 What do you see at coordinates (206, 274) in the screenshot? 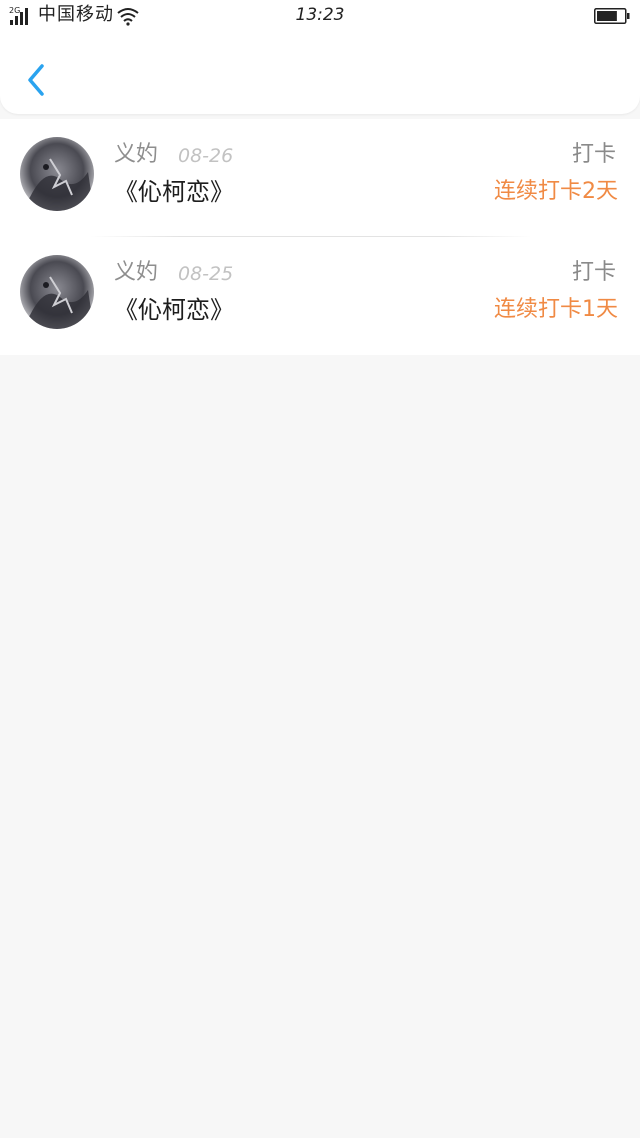
I see `record-date: 08-25` at bounding box center [206, 274].